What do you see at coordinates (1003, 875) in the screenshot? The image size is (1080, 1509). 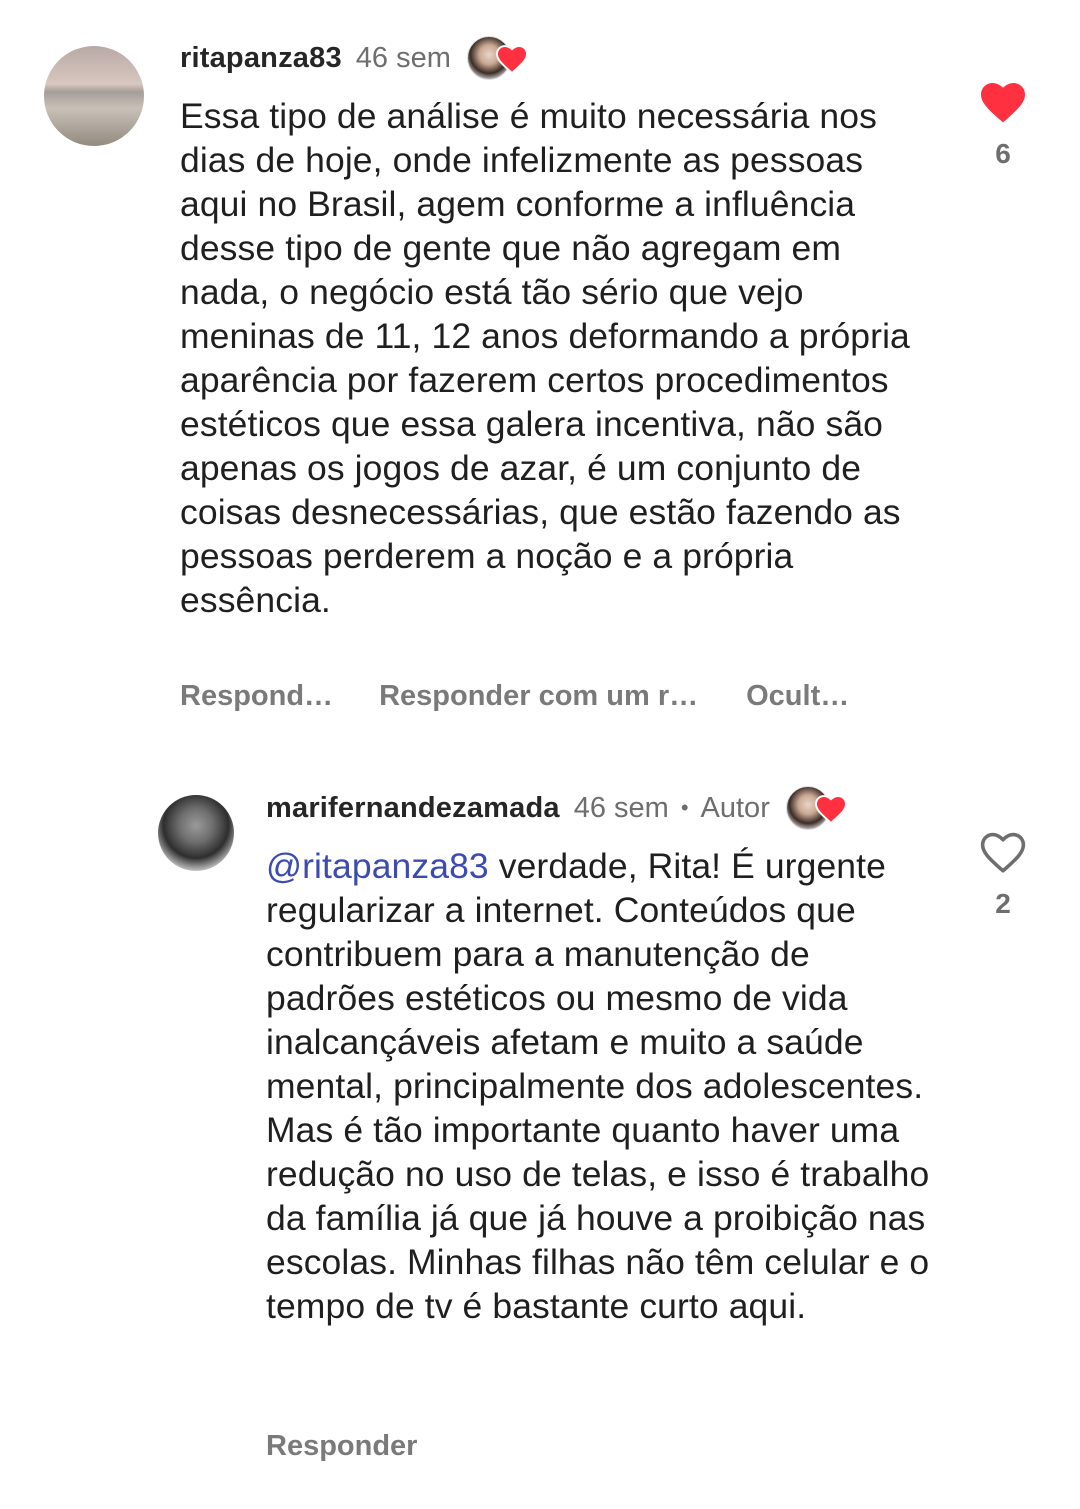 I see `like-control: 2` at bounding box center [1003, 875].